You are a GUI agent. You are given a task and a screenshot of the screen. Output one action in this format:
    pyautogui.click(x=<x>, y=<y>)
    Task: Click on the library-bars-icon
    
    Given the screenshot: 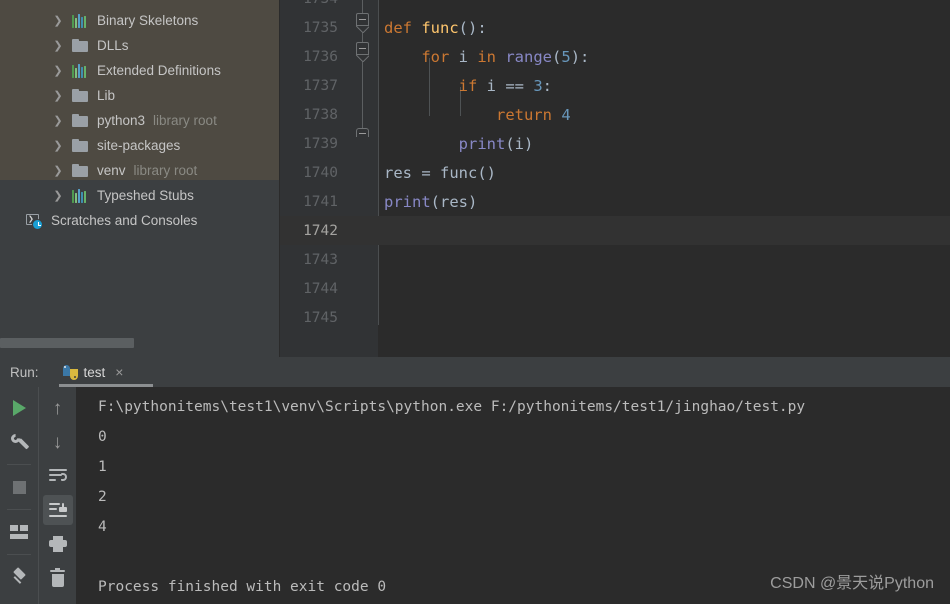 What is the action you would take?
    pyautogui.click(x=81, y=196)
    